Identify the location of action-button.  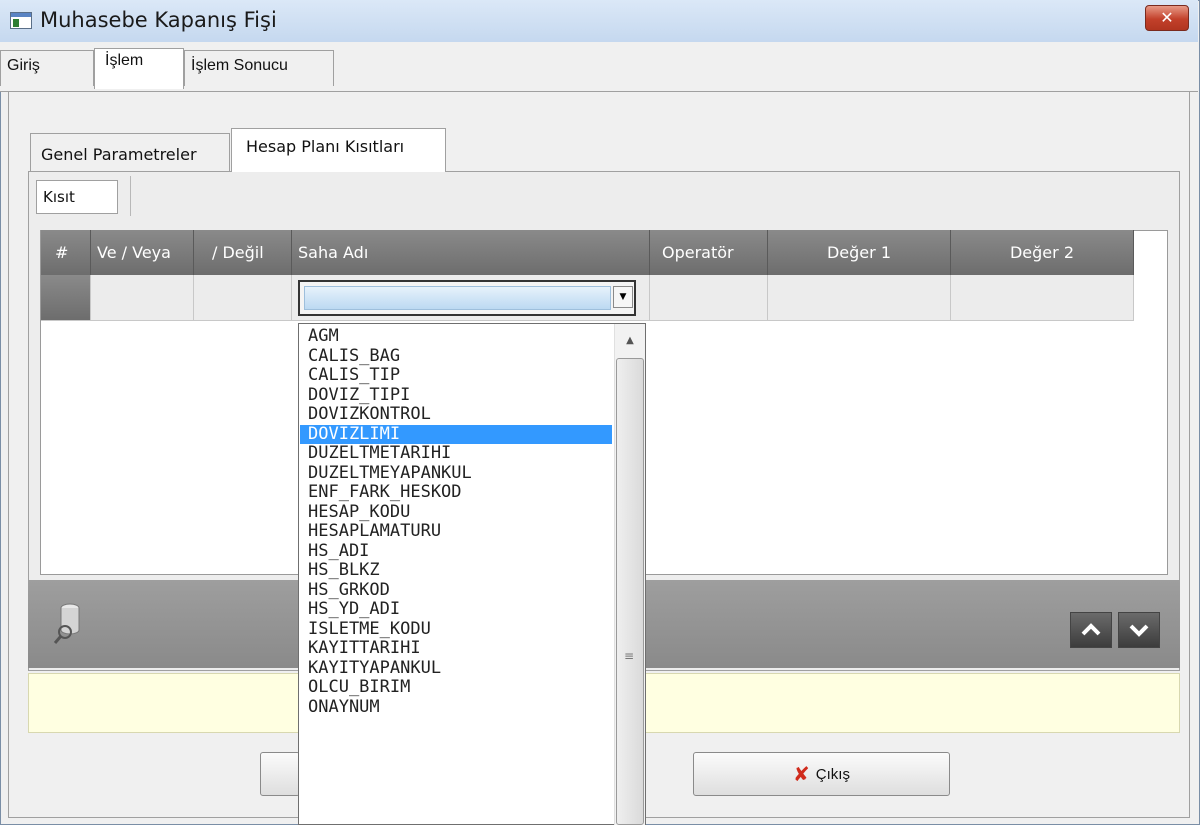
(280, 774).